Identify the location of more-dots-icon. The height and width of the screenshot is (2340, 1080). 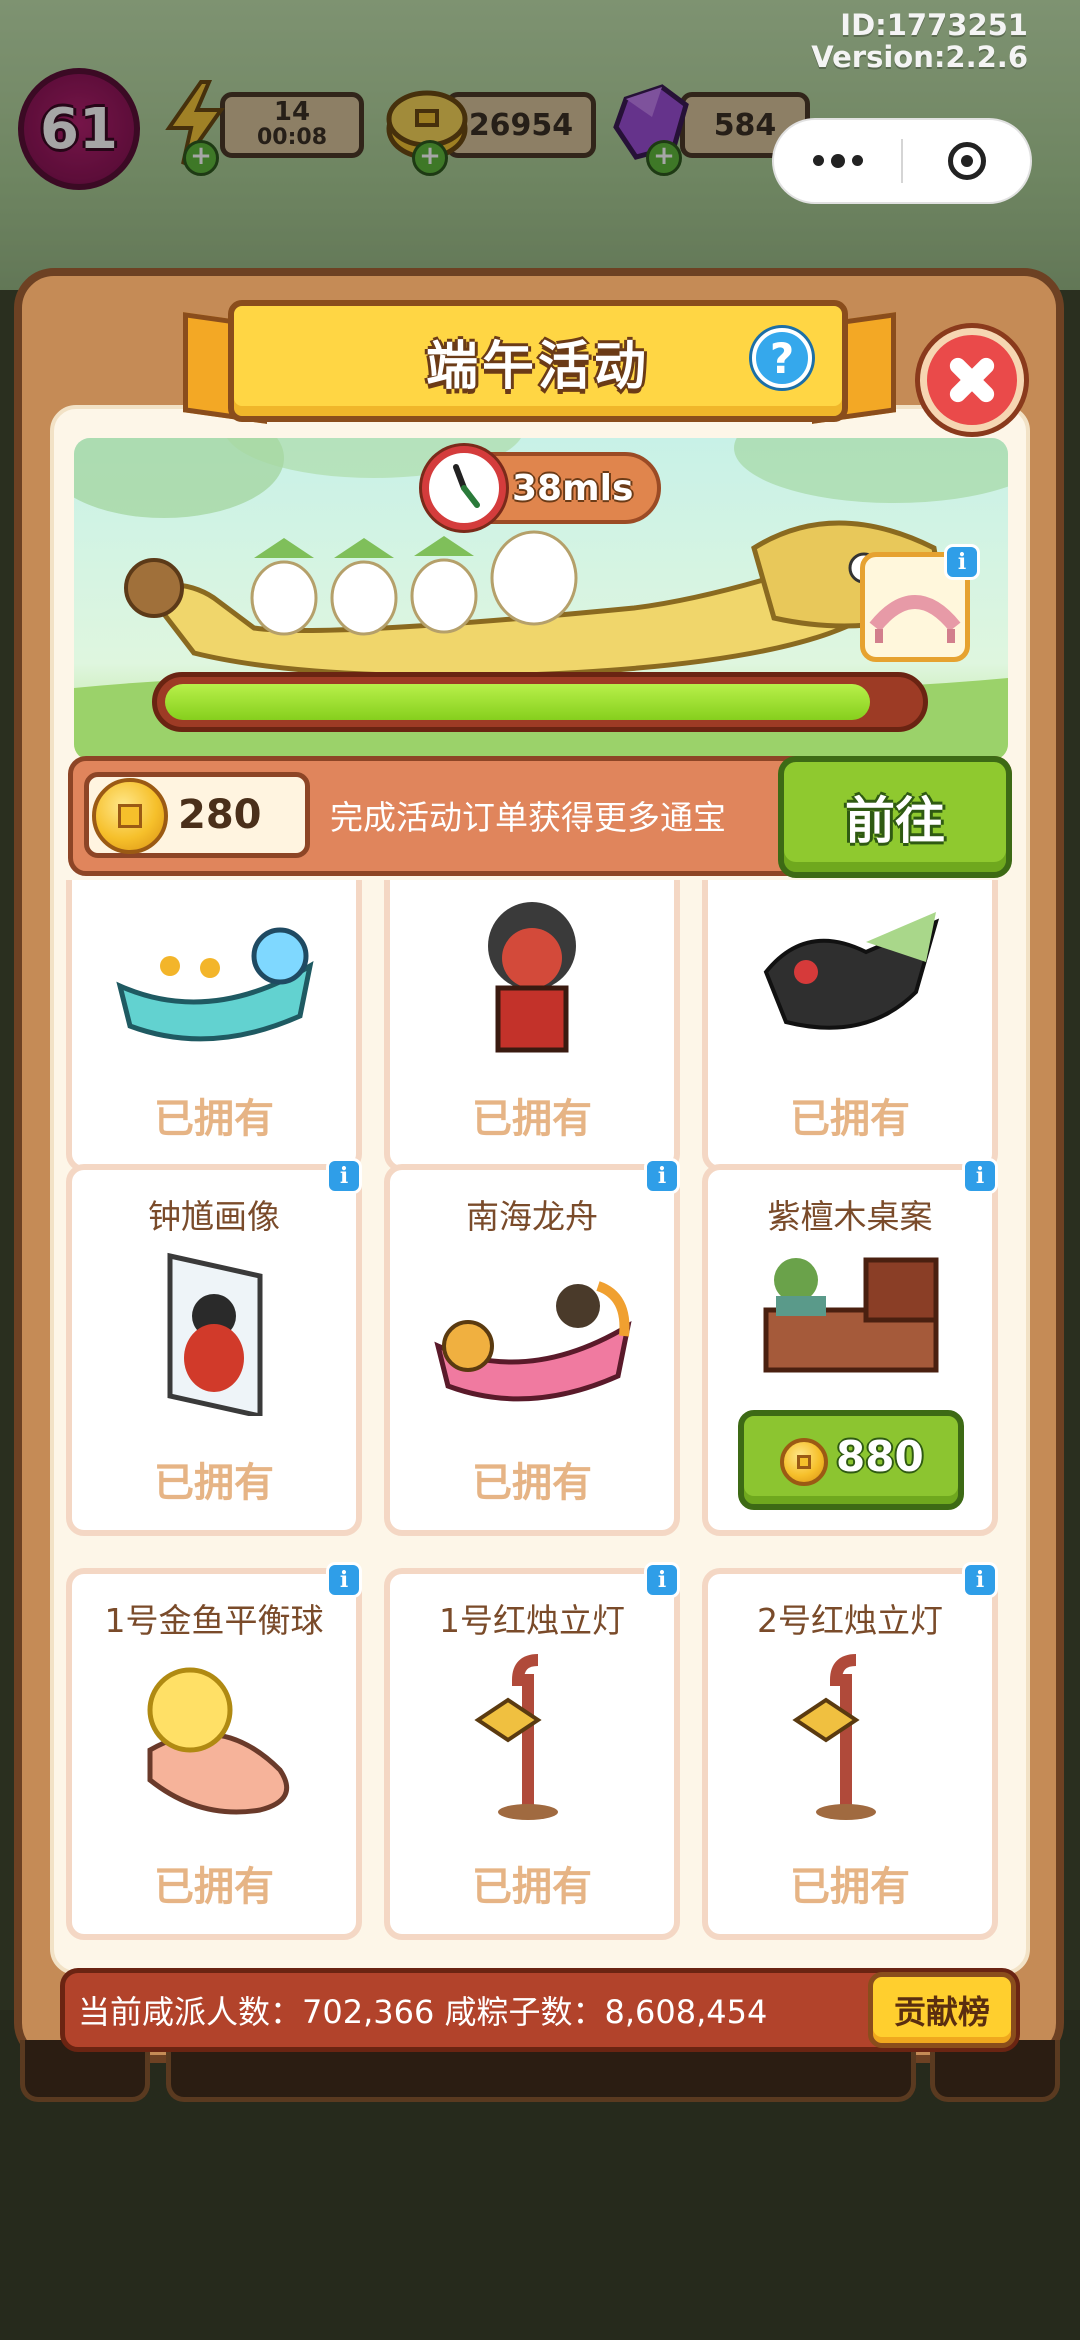
(837, 160).